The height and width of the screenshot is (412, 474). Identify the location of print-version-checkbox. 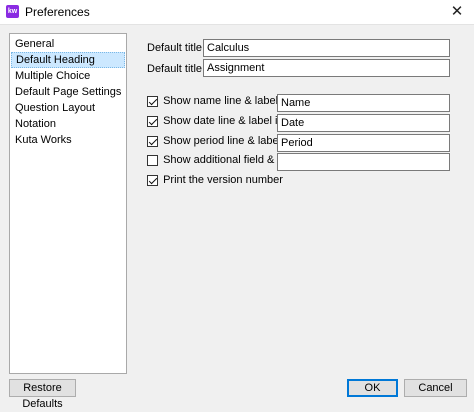
(152, 180).